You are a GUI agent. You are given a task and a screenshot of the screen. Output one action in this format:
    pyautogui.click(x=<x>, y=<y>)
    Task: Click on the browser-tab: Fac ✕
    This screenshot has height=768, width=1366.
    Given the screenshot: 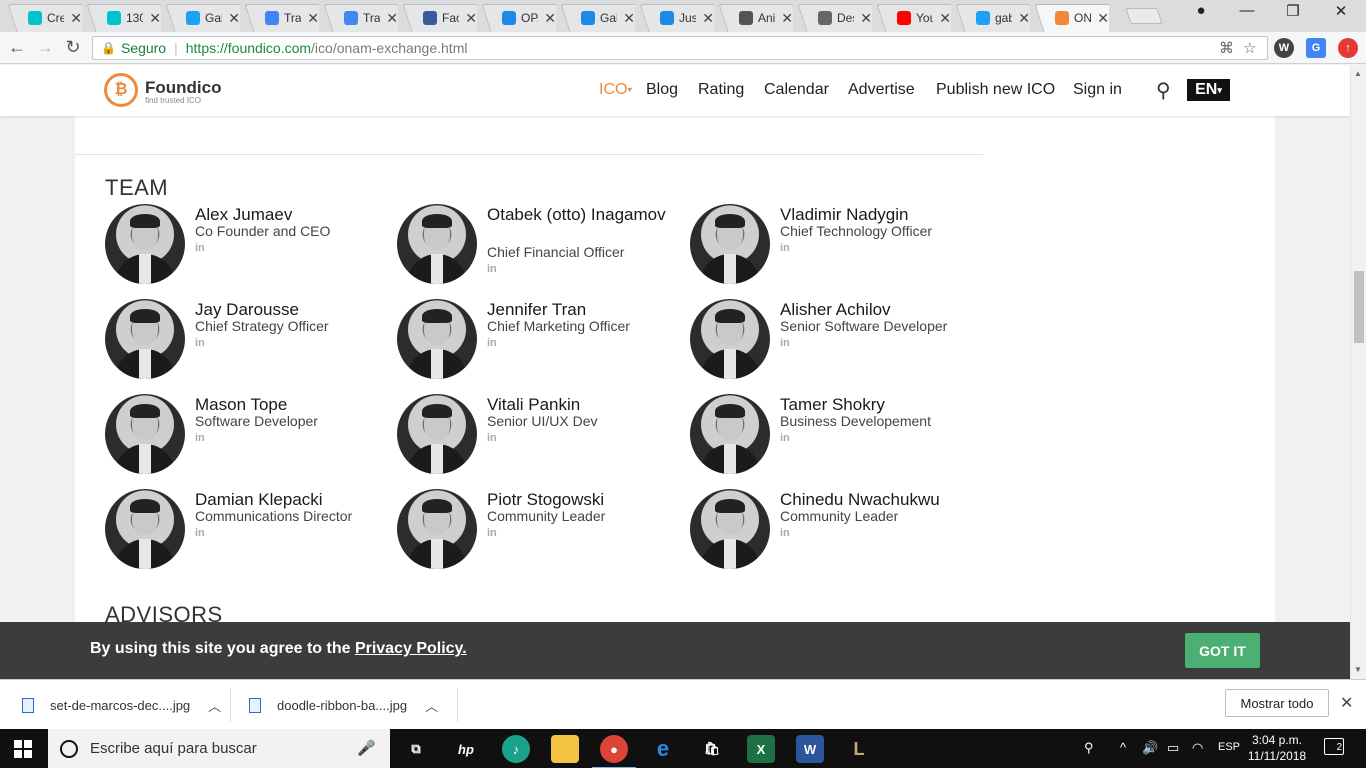 What is the action you would take?
    pyautogui.click(x=439, y=18)
    